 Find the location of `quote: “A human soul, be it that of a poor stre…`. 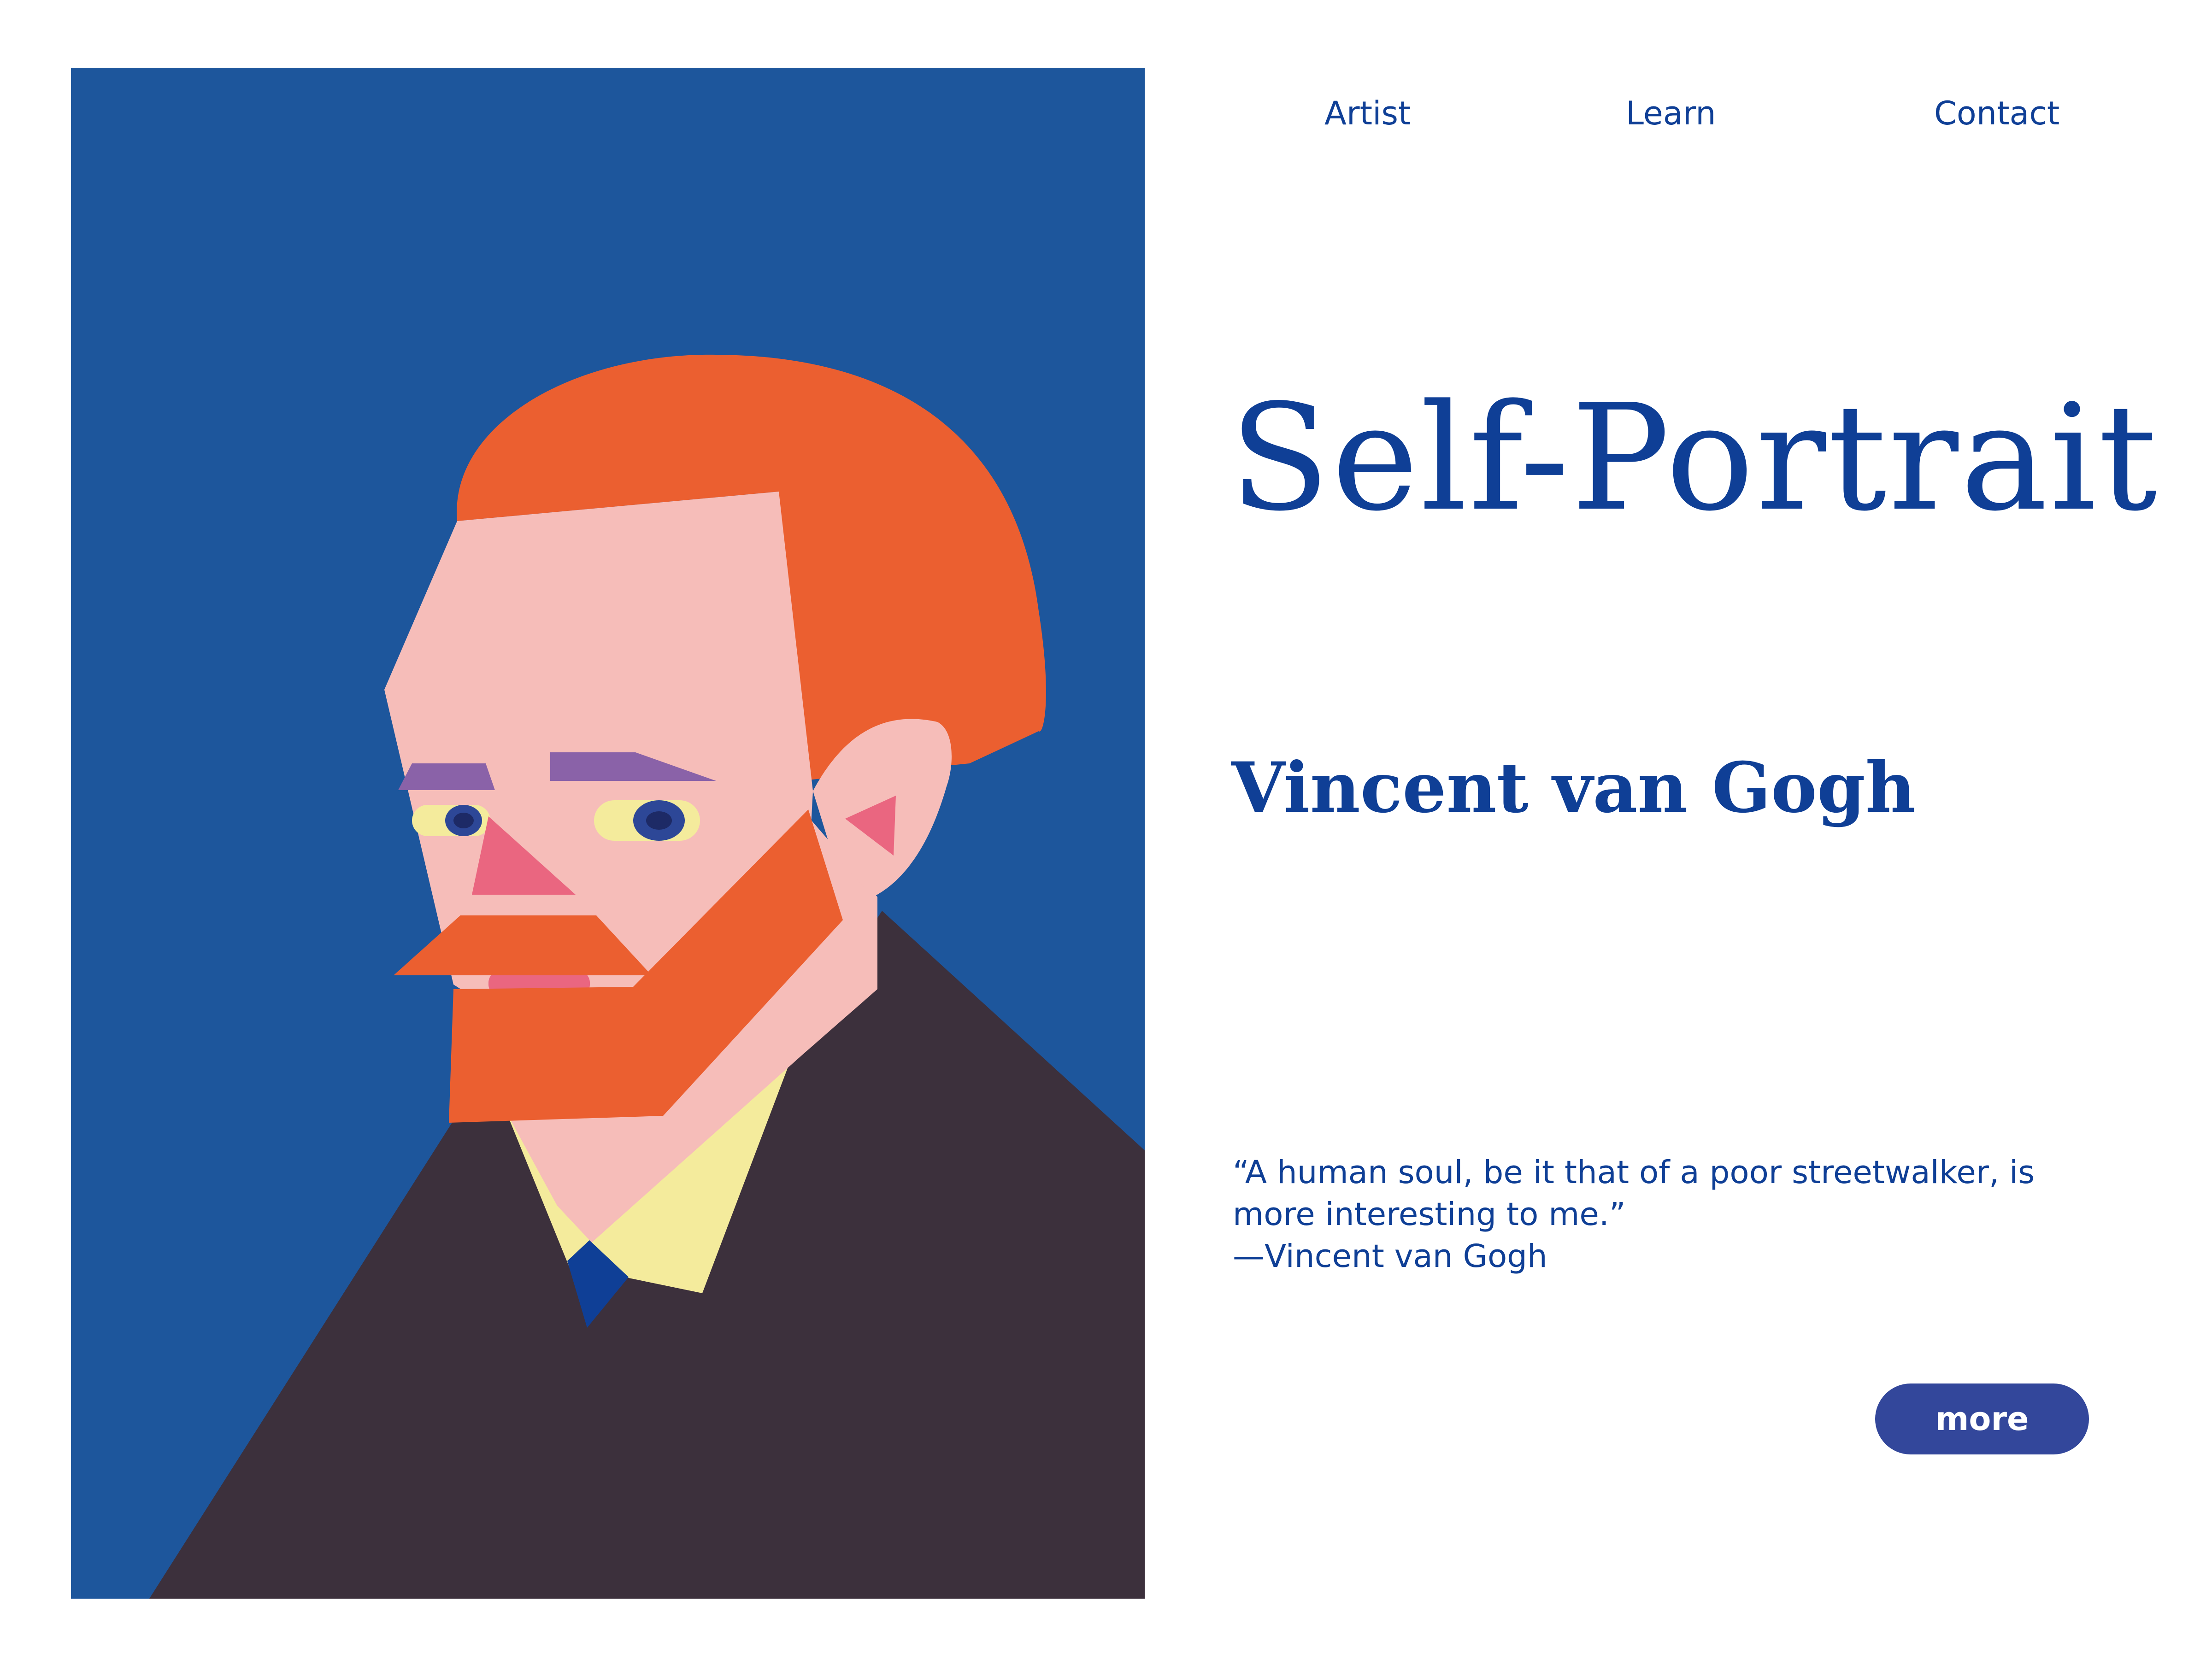

quote: “A human soul, be it that of a poor stre… is located at coordinates (1670, 1215).